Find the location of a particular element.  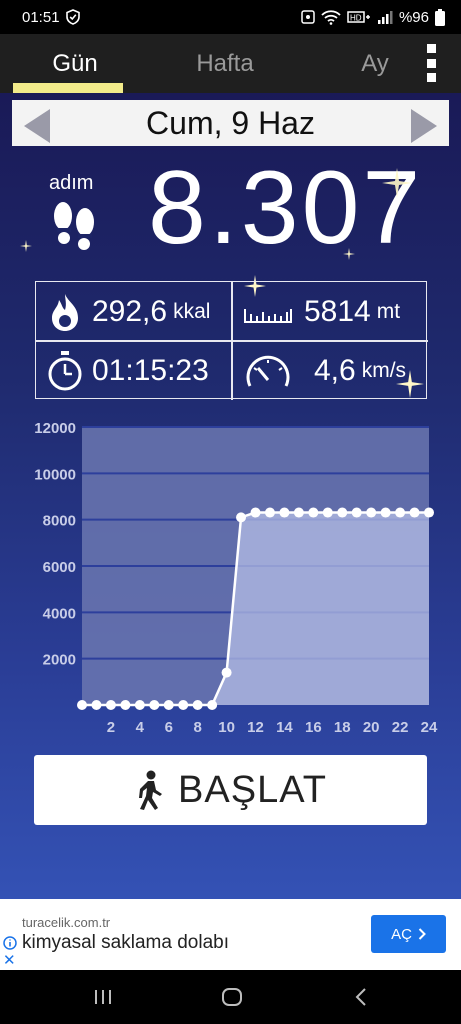

overflow-menu-button is located at coordinates (431, 63).